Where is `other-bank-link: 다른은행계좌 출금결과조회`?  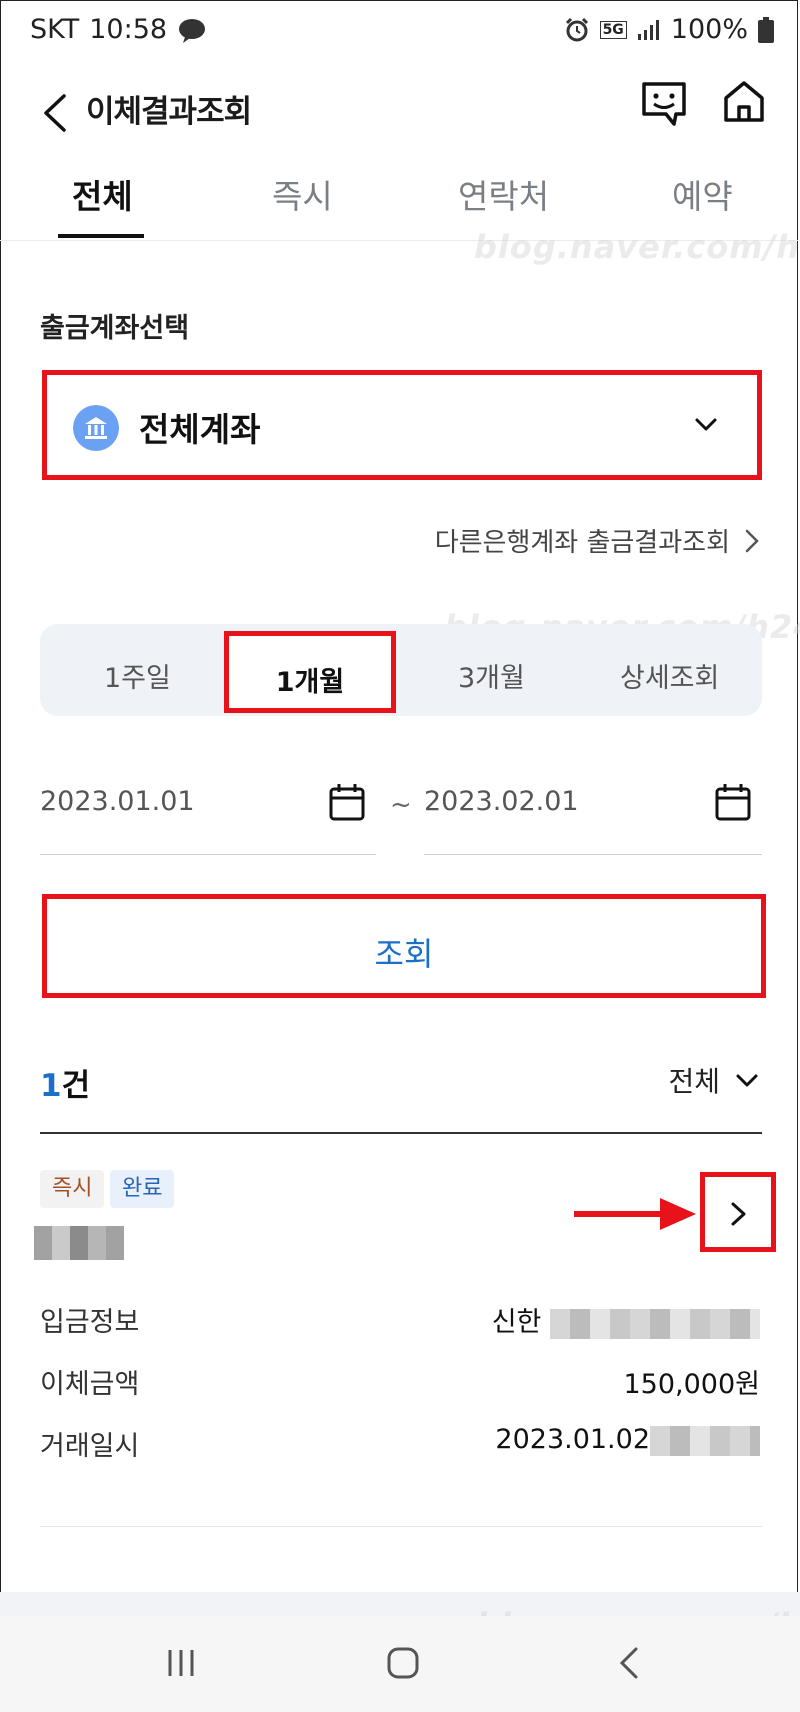
other-bank-link: 다른은행계좌 출금결과조회 is located at coordinates (597, 540).